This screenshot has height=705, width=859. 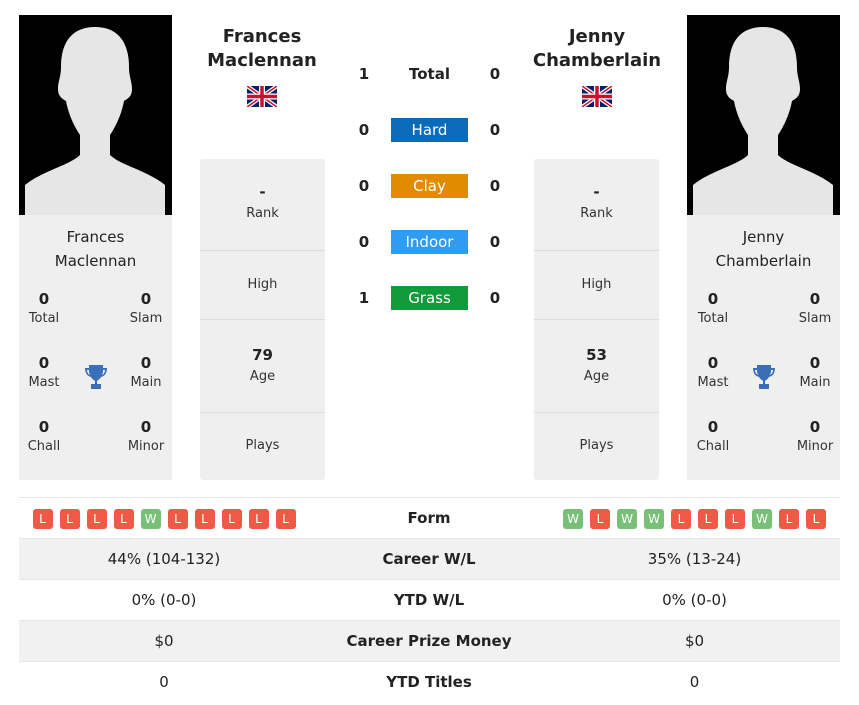 I want to click on player2-photo, so click(x=763, y=115).